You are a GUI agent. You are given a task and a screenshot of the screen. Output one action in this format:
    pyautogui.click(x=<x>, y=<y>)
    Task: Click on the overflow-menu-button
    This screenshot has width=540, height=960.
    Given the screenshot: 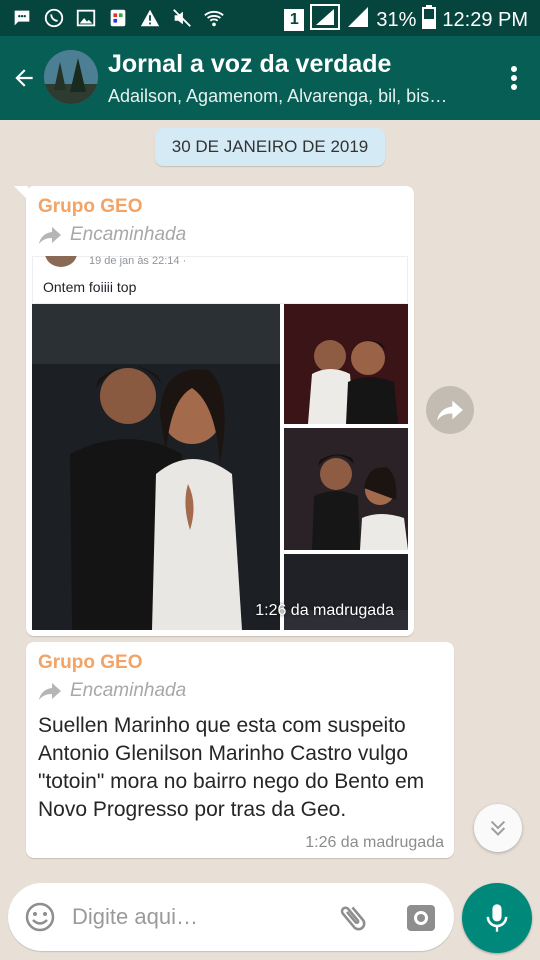 What is the action you would take?
    pyautogui.click(x=514, y=78)
    